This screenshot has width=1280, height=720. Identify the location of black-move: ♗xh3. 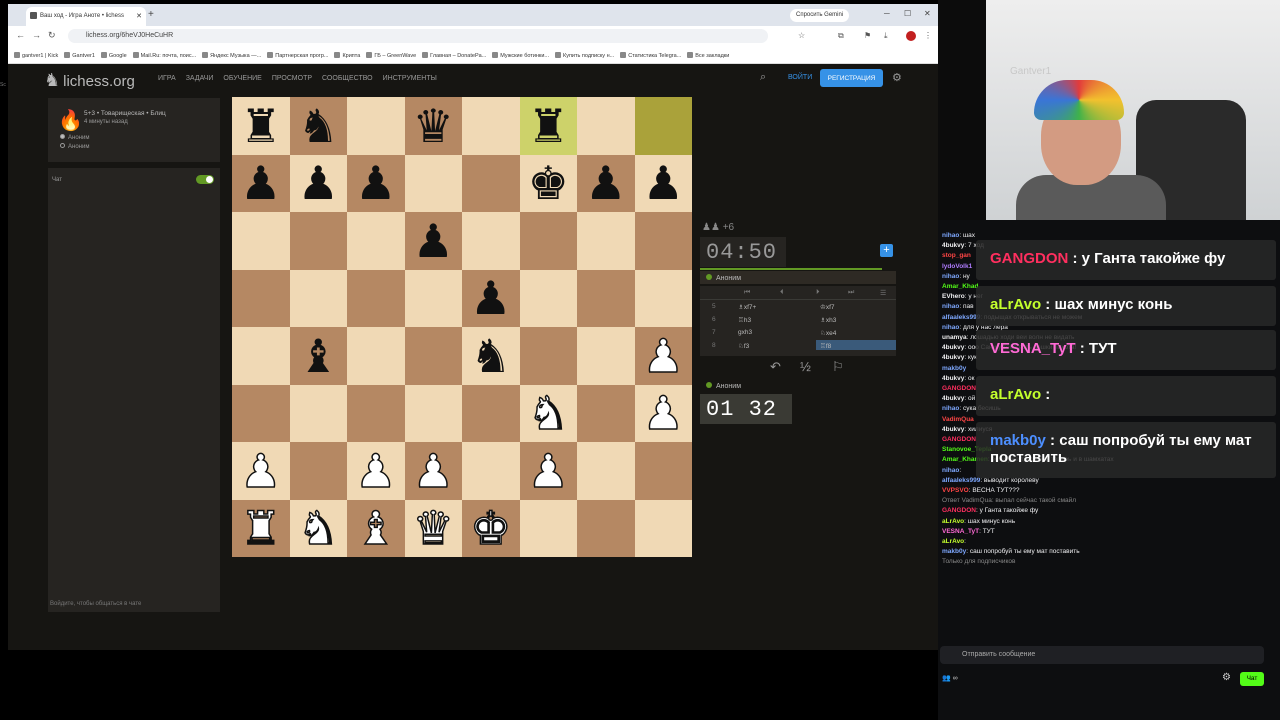
(828, 320).